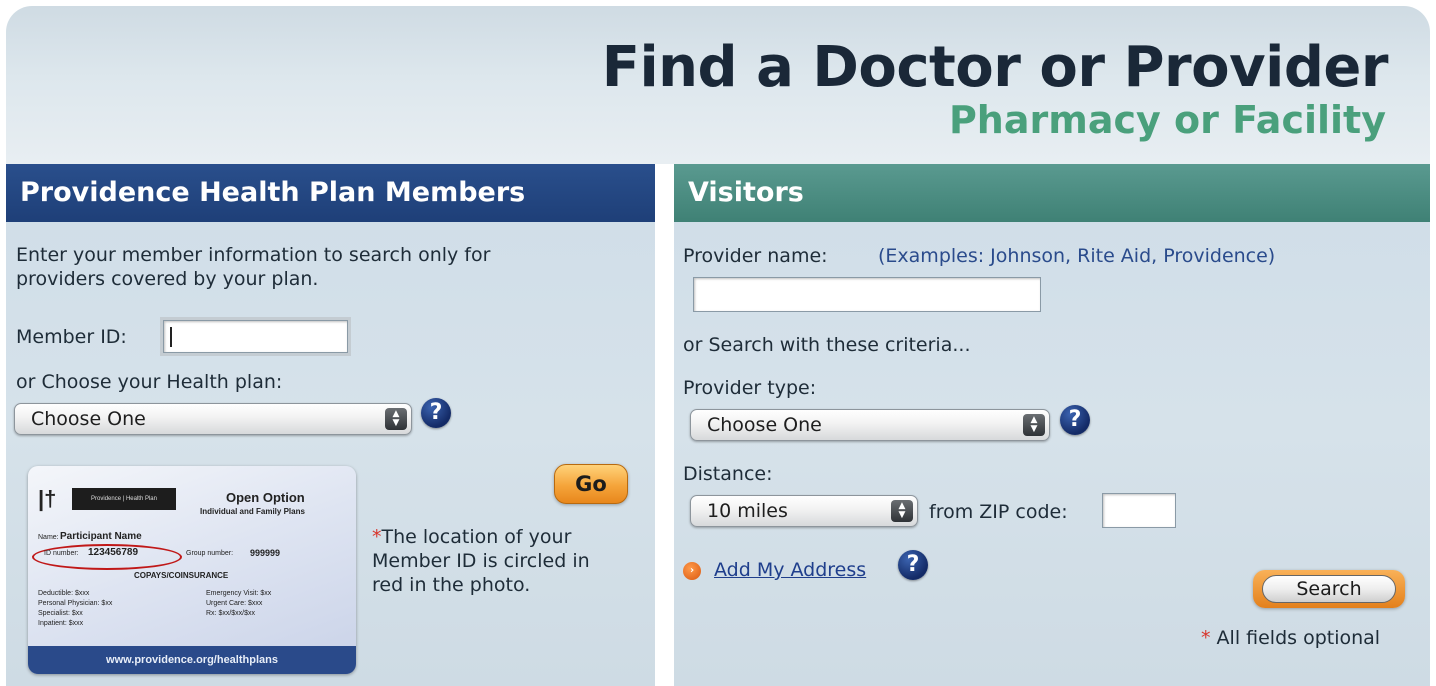  Describe the element at coordinates (113, 552) in the screenshot. I see `card-id-value: 123456789` at that location.